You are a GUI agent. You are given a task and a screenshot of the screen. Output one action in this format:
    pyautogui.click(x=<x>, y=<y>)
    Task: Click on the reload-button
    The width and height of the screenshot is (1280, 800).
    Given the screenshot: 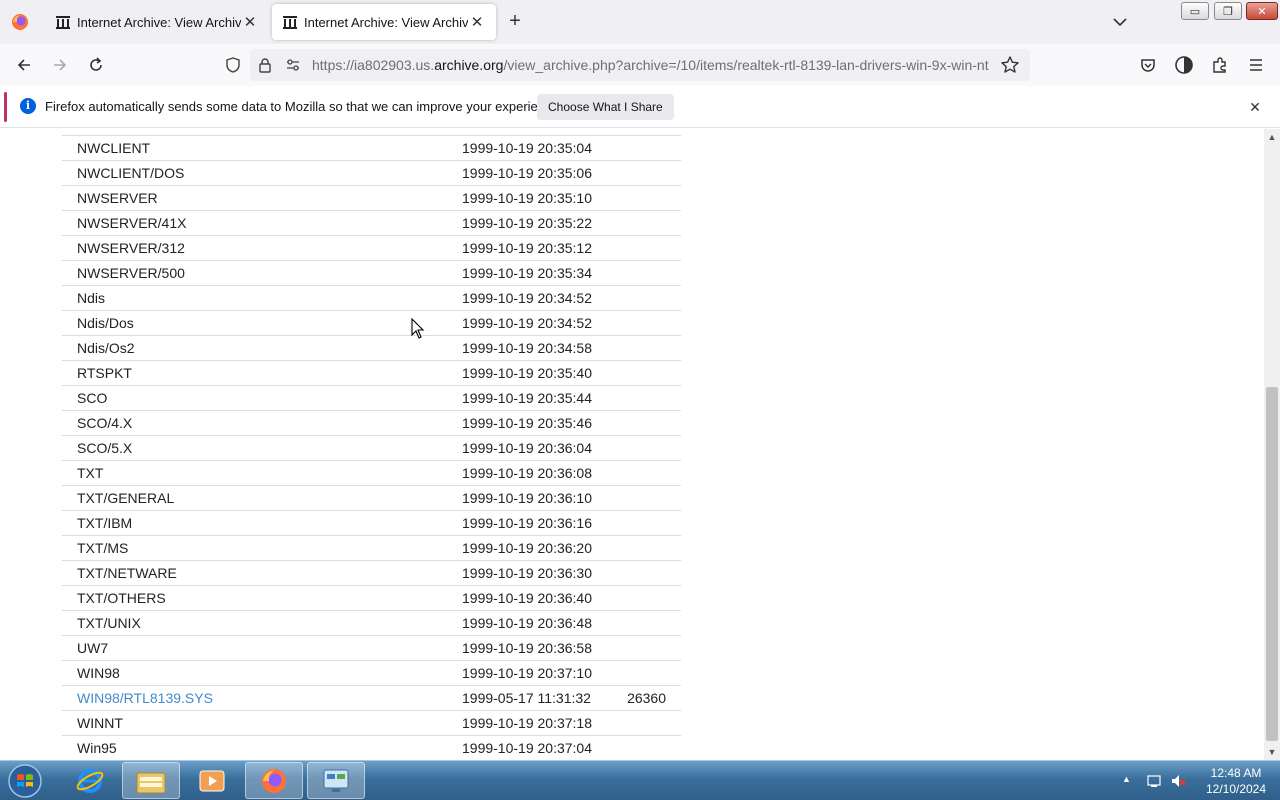 What is the action you would take?
    pyautogui.click(x=96, y=65)
    